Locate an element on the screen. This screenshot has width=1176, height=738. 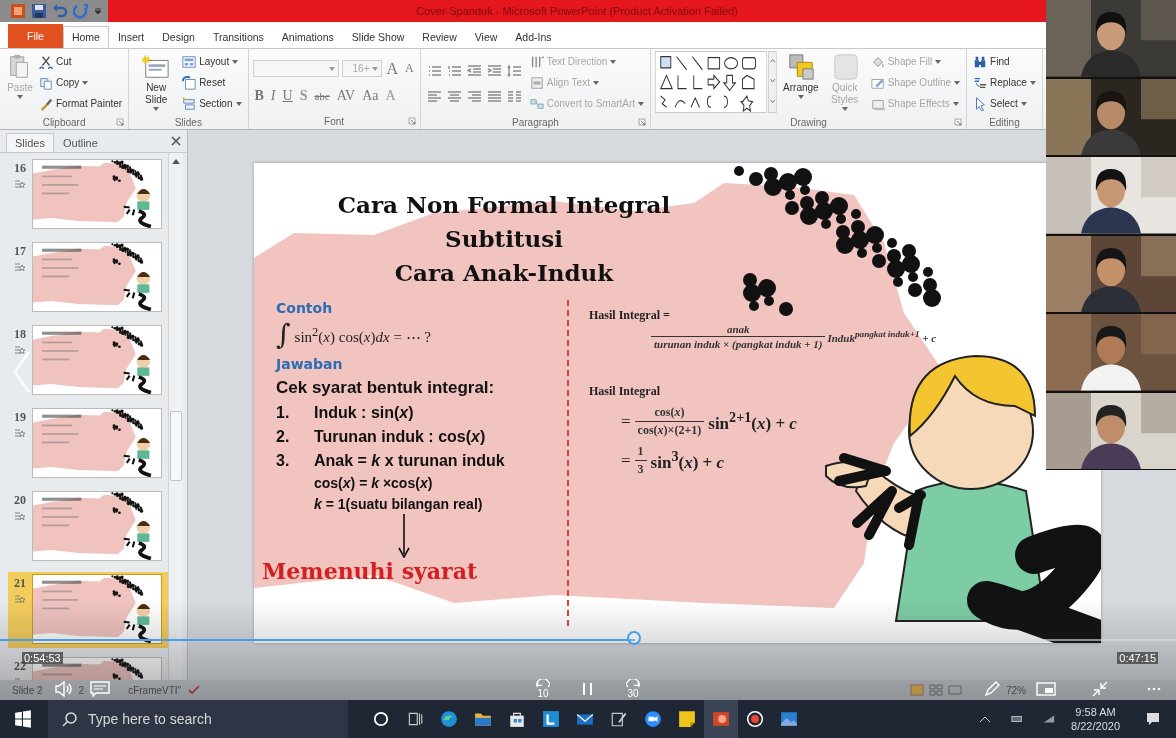
elapsed-time: 0:54:53 is located at coordinates (42, 658).